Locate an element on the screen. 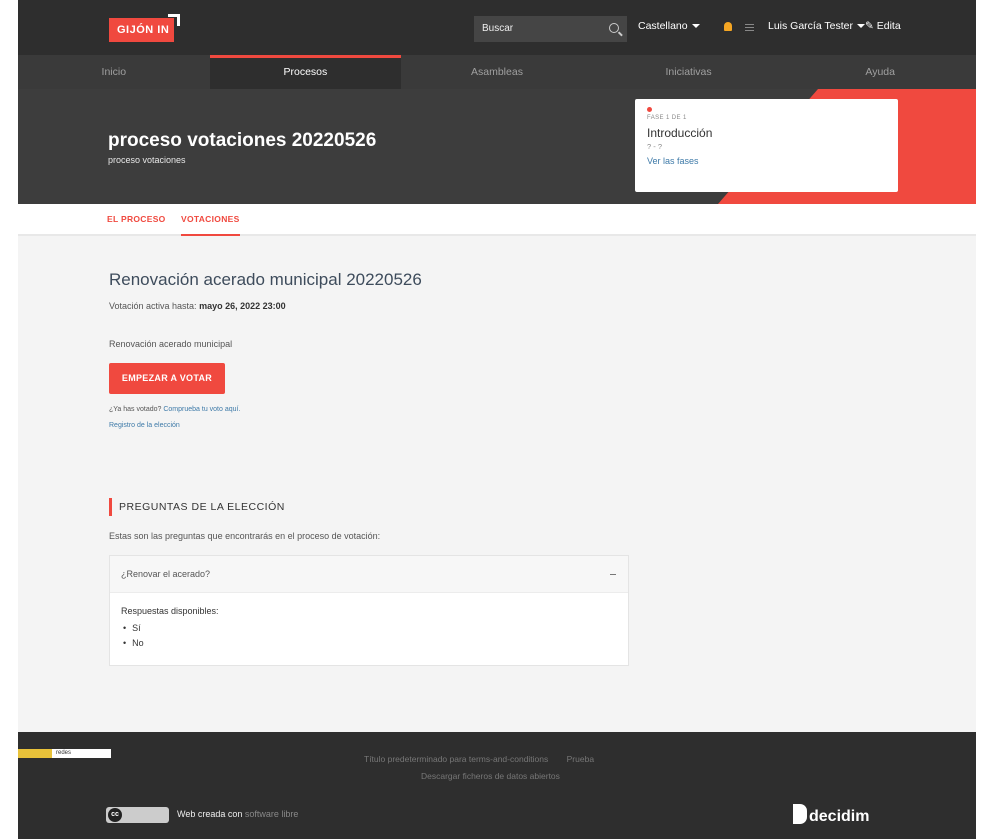 This screenshot has height=839, width=984. process-subtitle: proceso votaciones is located at coordinates (147, 160).